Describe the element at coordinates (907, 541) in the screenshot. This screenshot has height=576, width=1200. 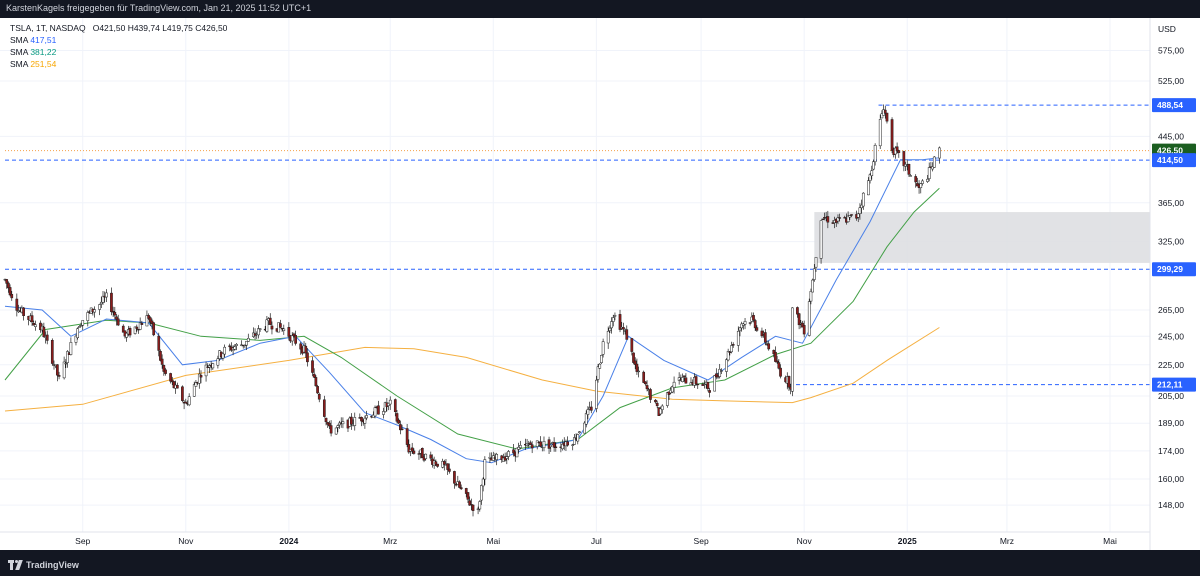
I see `x-tick-label: 2025` at that location.